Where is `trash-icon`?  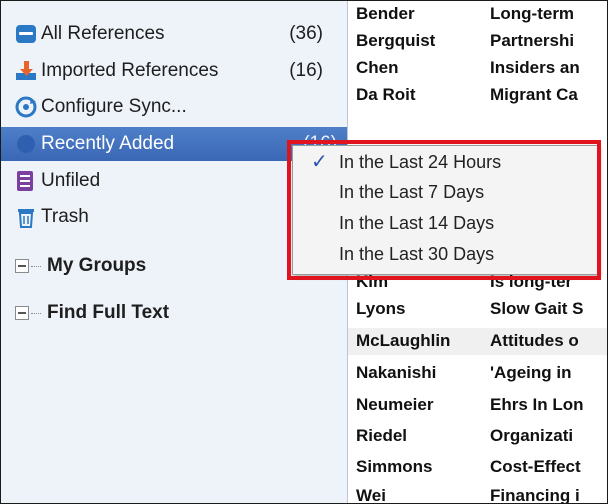
trash-icon is located at coordinates (26, 217).